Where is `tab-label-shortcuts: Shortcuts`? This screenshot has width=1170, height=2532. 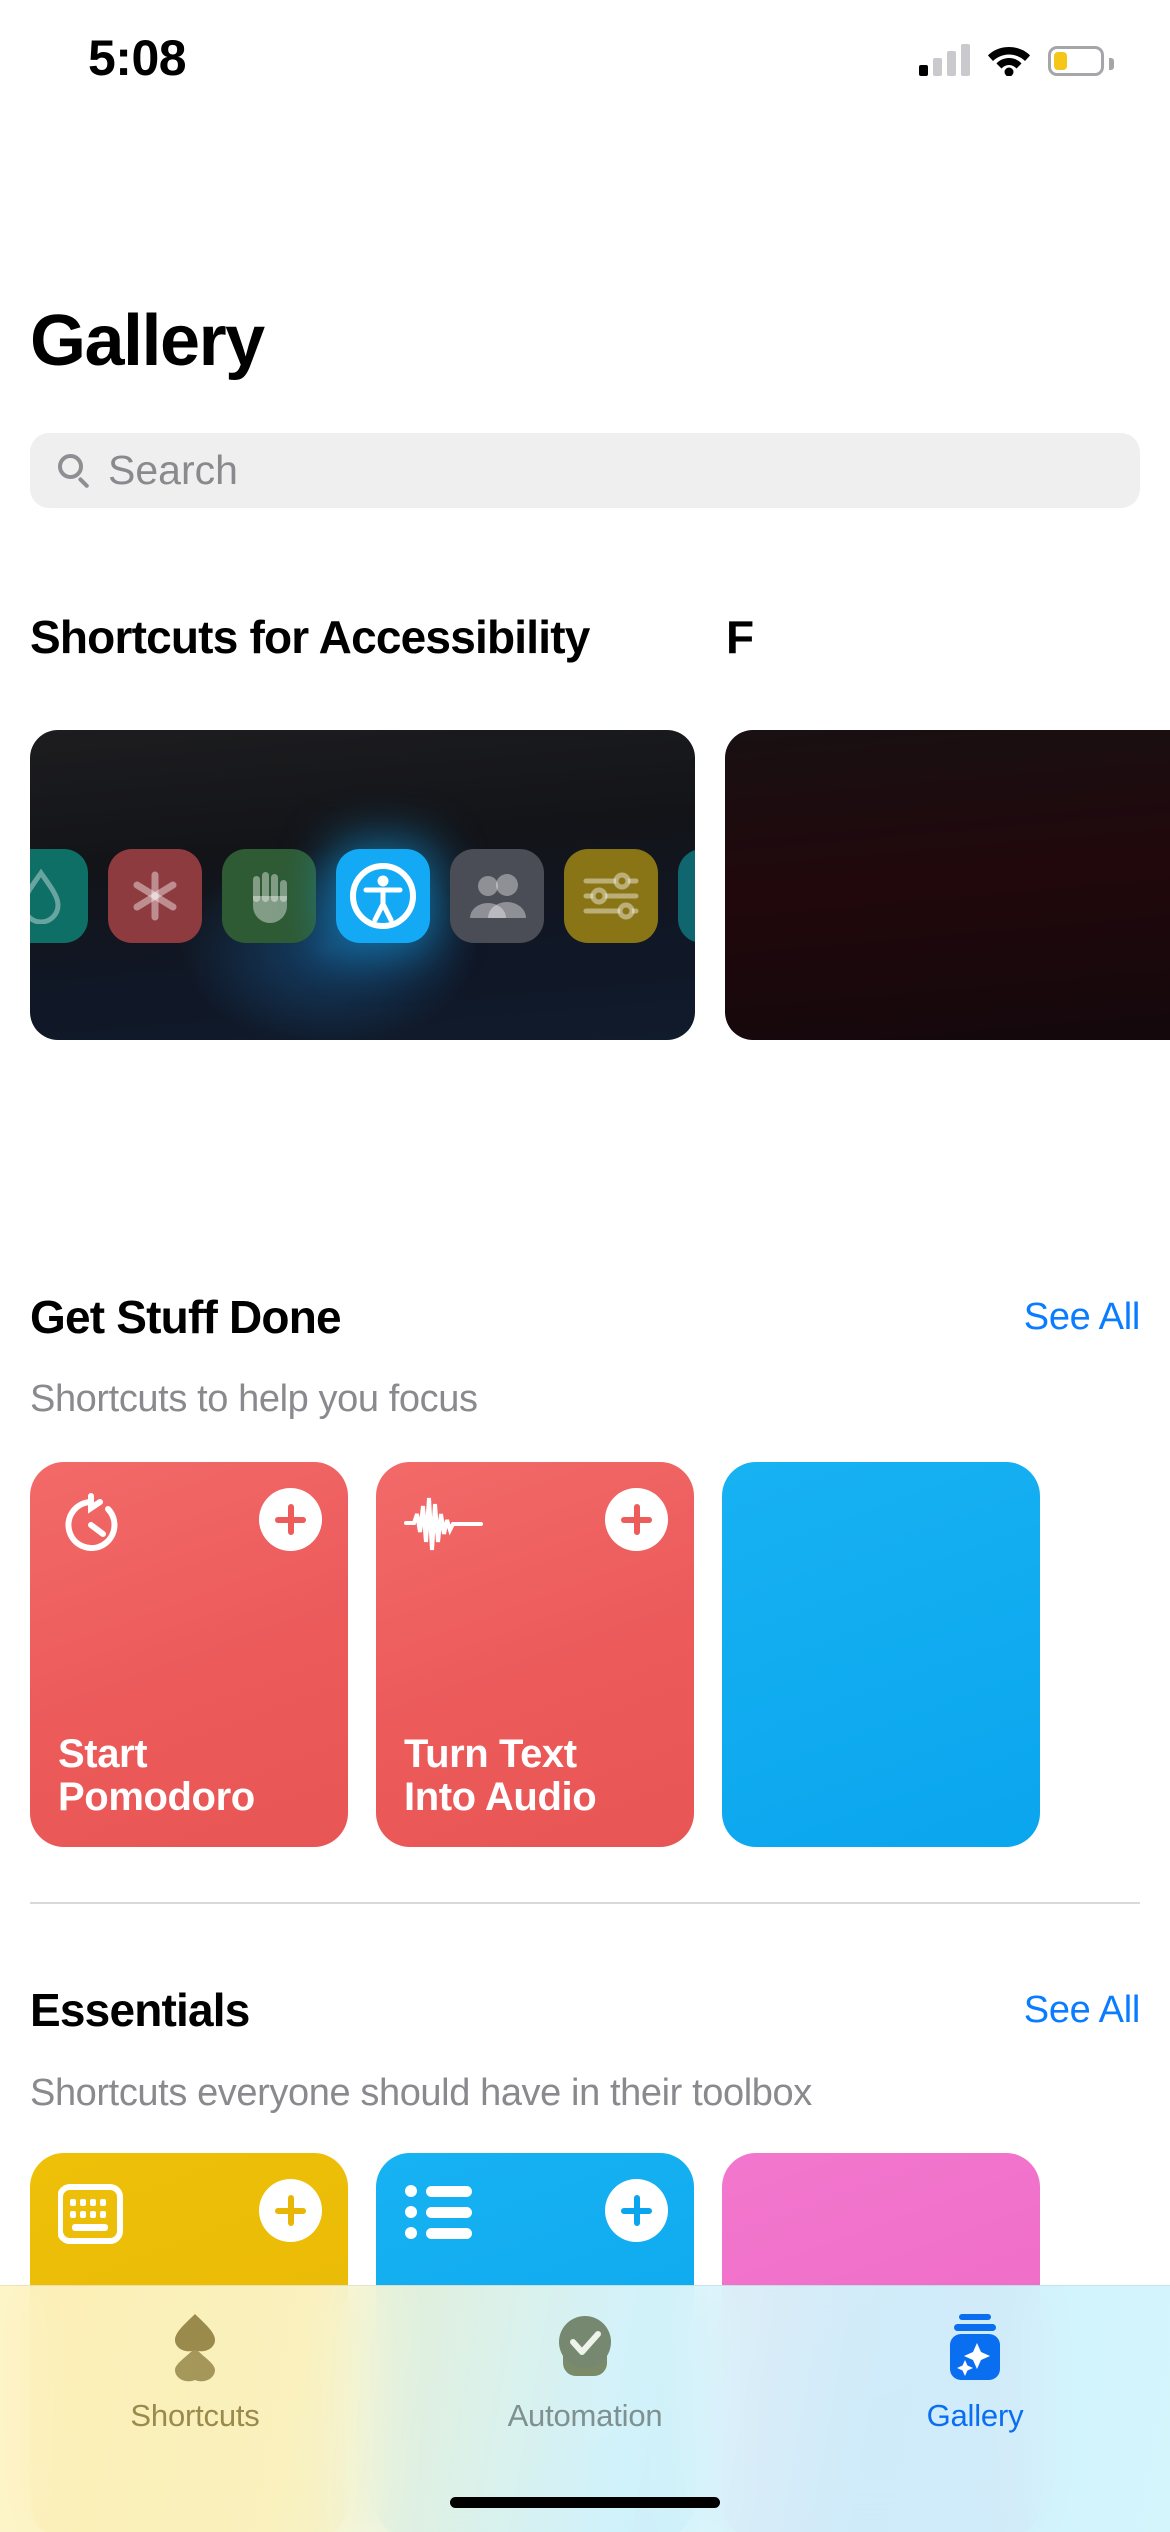
tab-label-shortcuts: Shortcuts is located at coordinates (195, 2415).